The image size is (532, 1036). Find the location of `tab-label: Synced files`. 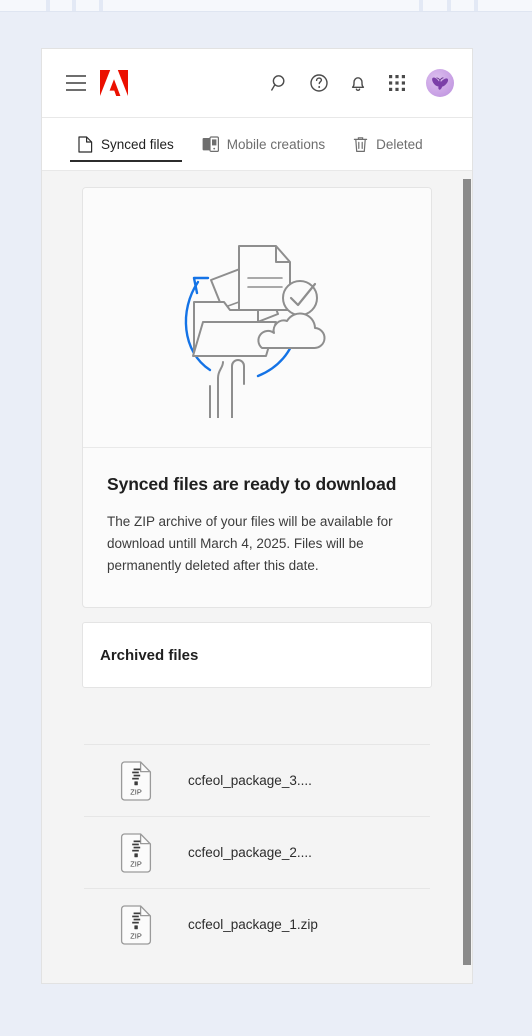

tab-label: Synced files is located at coordinates (137, 144).